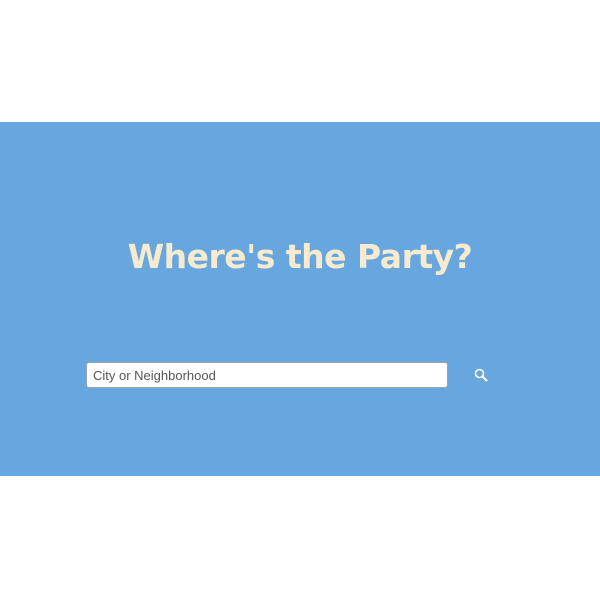  I want to click on search-input, so click(267, 375).